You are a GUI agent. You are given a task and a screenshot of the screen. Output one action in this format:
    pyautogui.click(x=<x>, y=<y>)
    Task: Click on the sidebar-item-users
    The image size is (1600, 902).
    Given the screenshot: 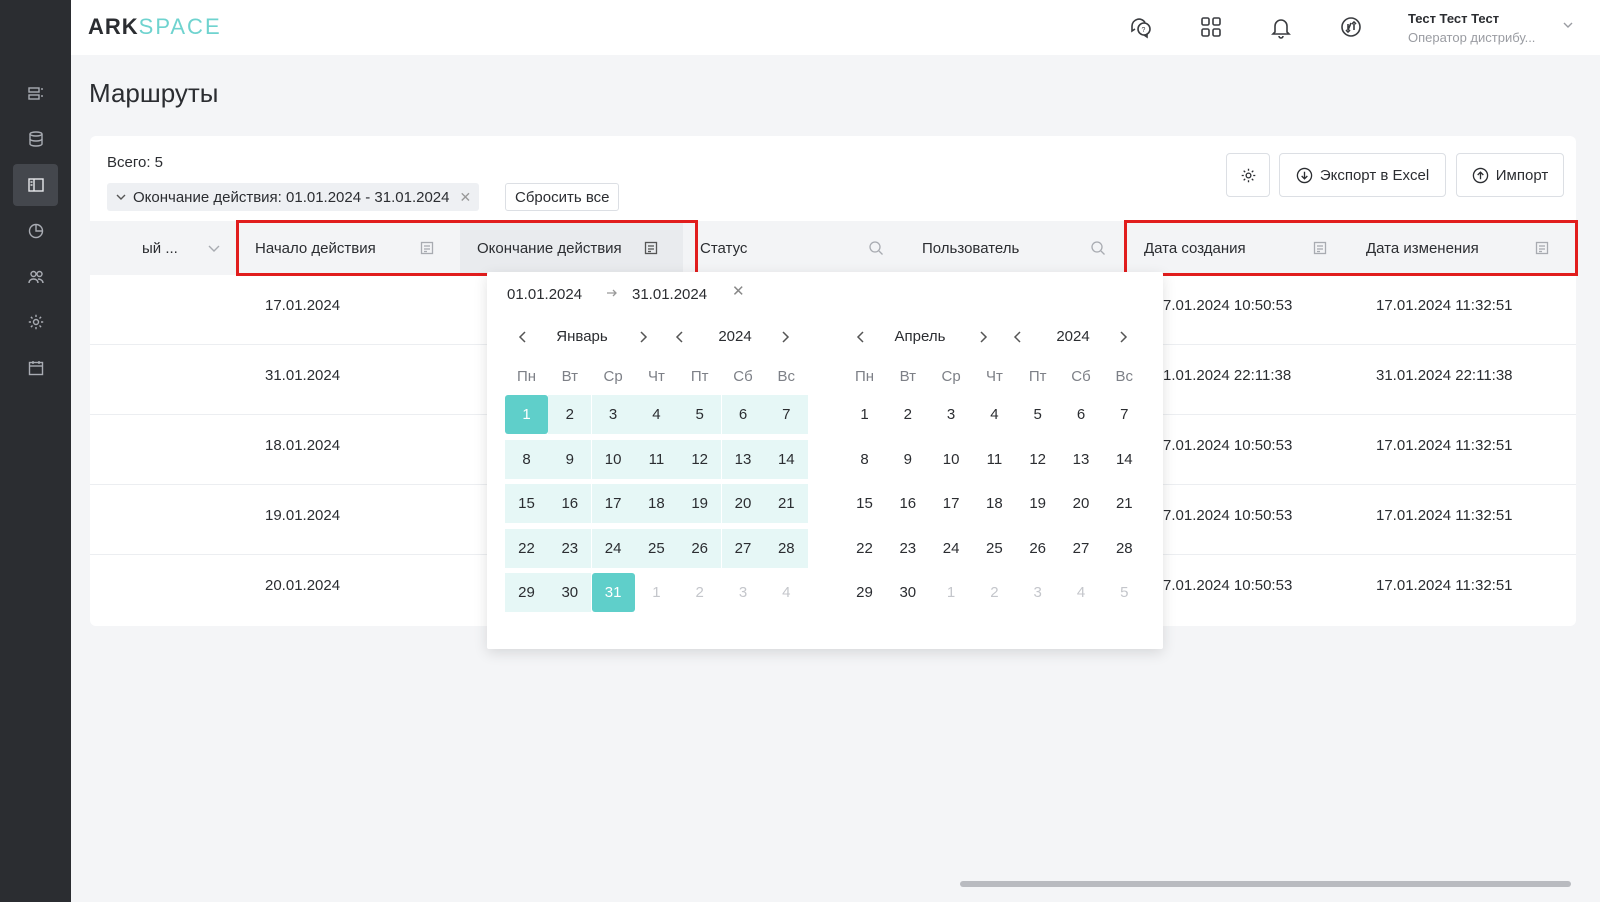 What is the action you would take?
    pyautogui.click(x=35, y=277)
    